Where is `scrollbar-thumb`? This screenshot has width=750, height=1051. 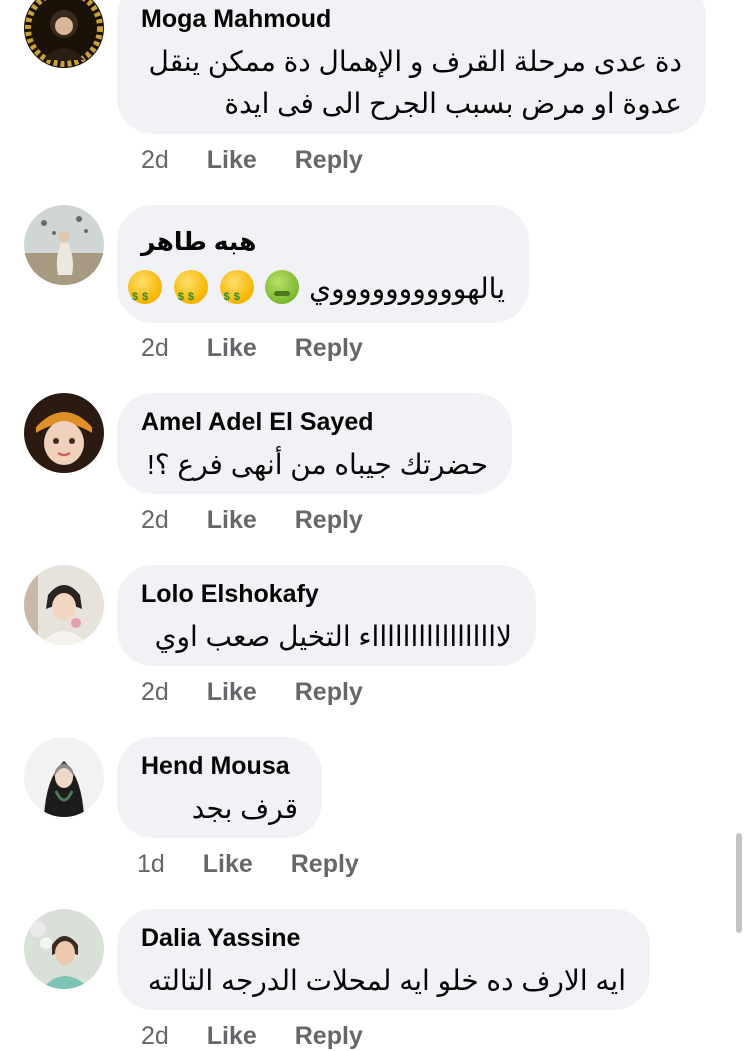 scrollbar-thumb is located at coordinates (739, 883).